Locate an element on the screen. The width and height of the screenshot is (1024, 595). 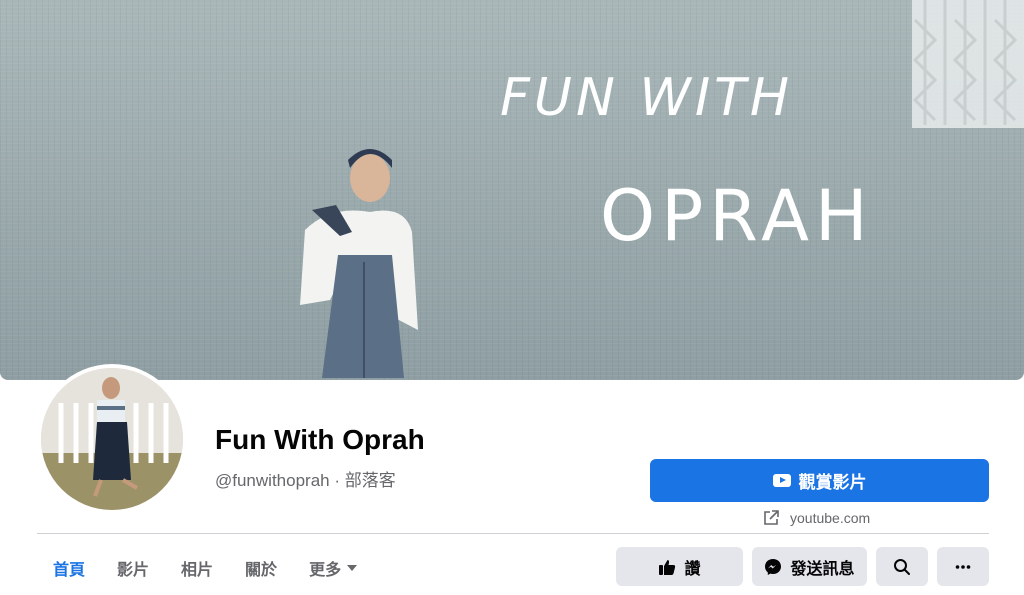
website-link-label: youtube.com is located at coordinates (830, 518).